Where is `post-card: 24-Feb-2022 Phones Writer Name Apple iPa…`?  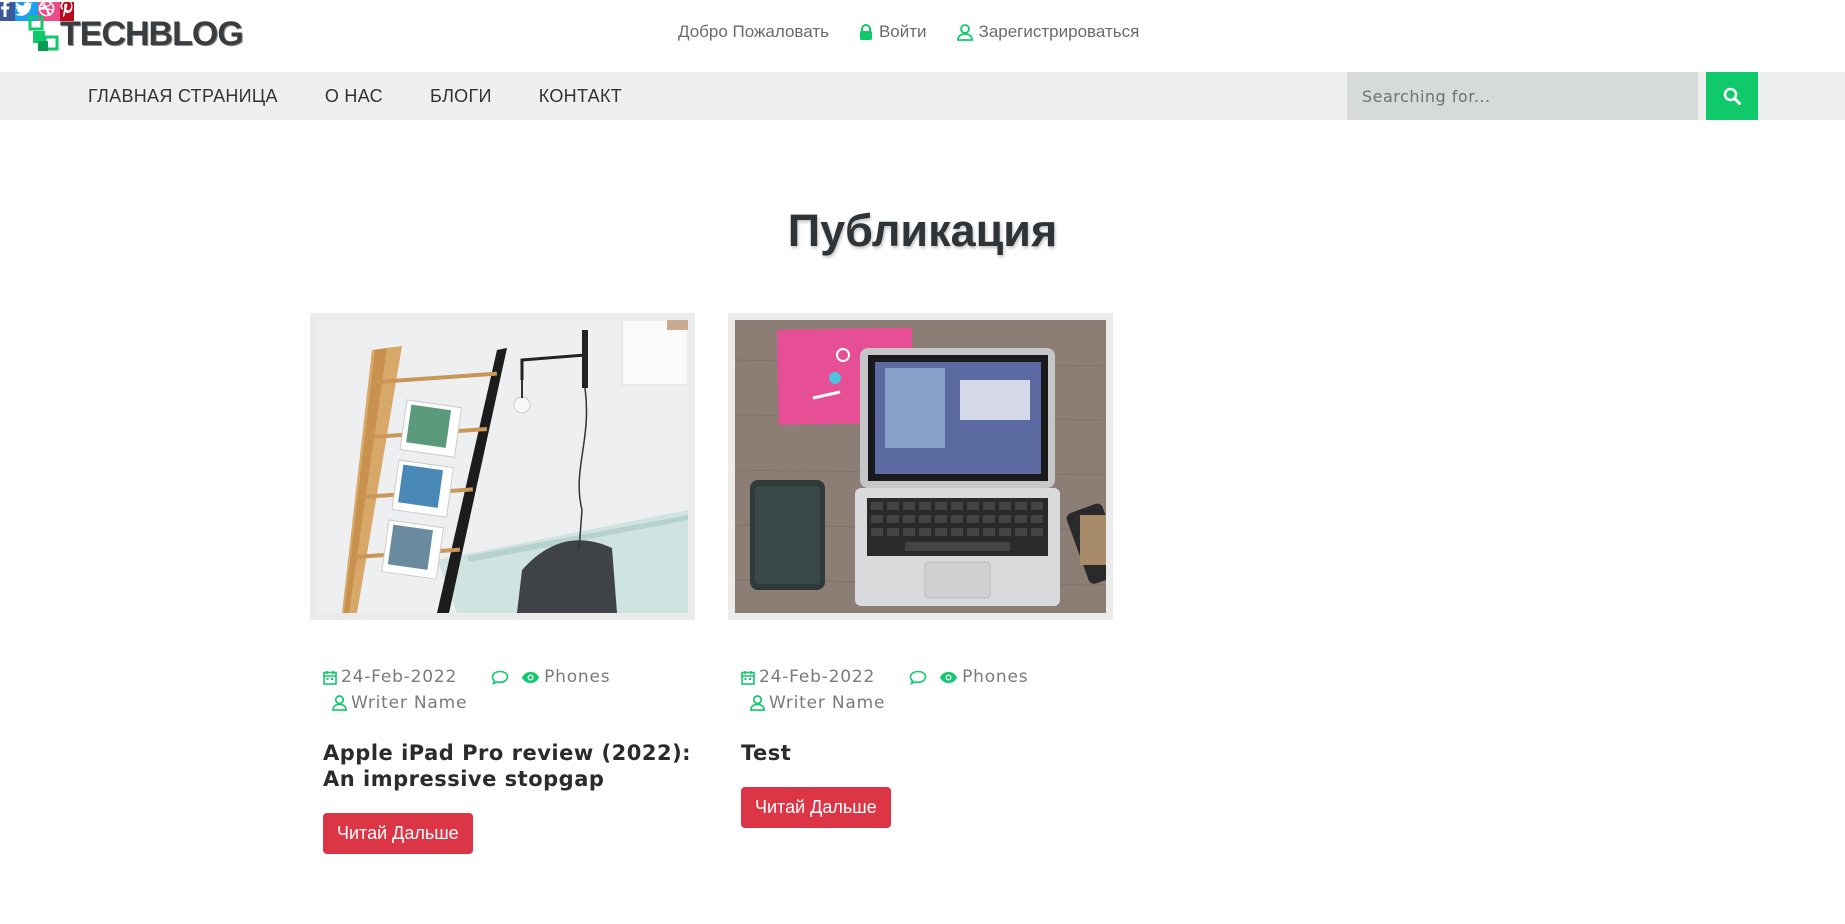
post-card: 24-Feb-2022 Phones Writer Name Apple iPa… is located at coordinates (502, 583).